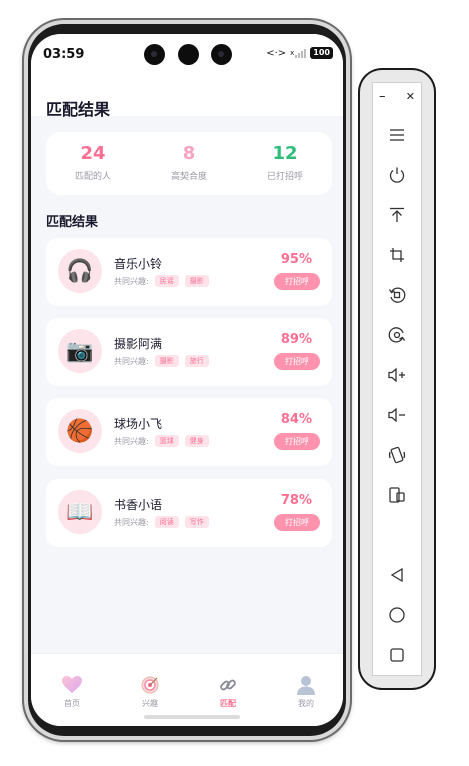 Image resolution: width=469 pixels, height=766 pixels. I want to click on stat-value: 8, so click(189, 153).